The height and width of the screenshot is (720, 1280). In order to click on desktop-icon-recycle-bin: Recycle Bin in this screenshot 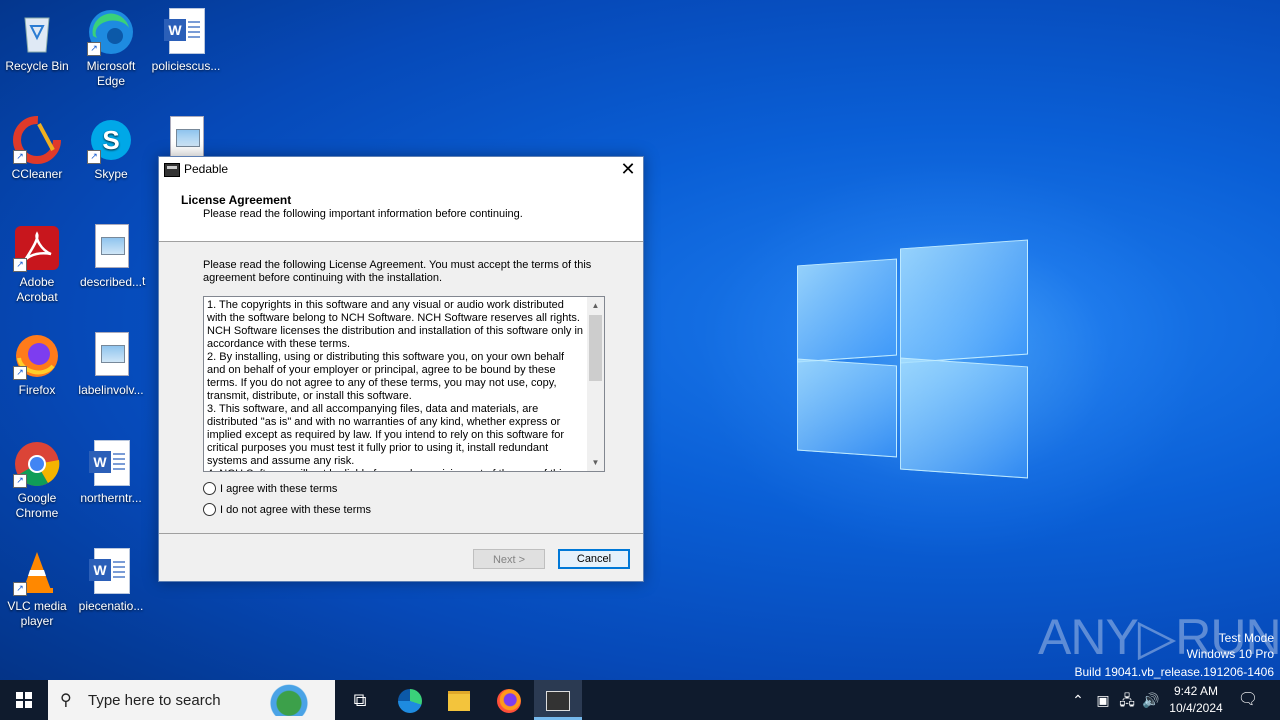, I will do `click(37, 41)`.